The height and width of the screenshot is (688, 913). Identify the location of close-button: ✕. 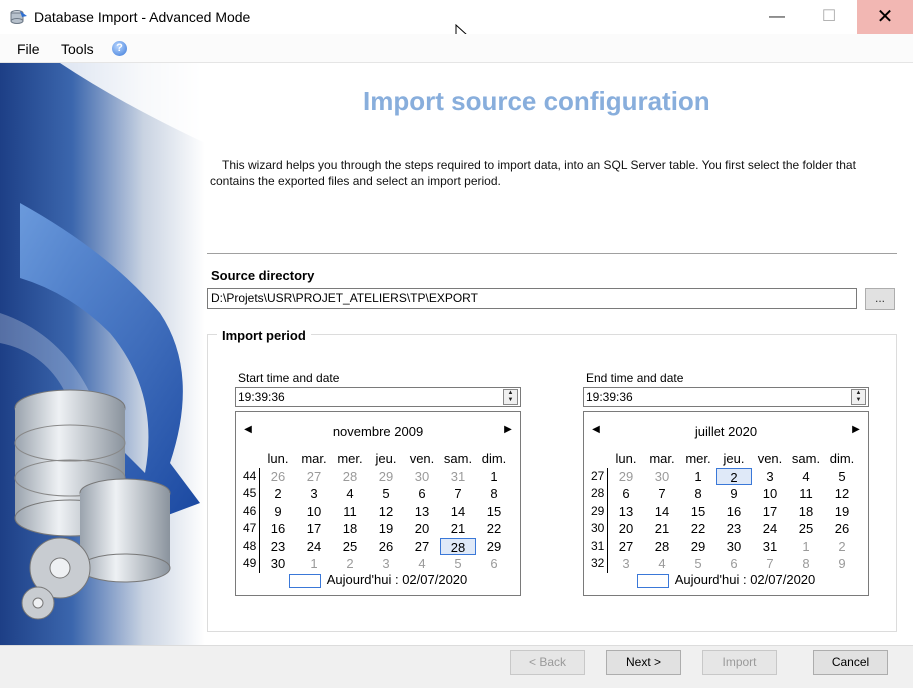
(885, 17).